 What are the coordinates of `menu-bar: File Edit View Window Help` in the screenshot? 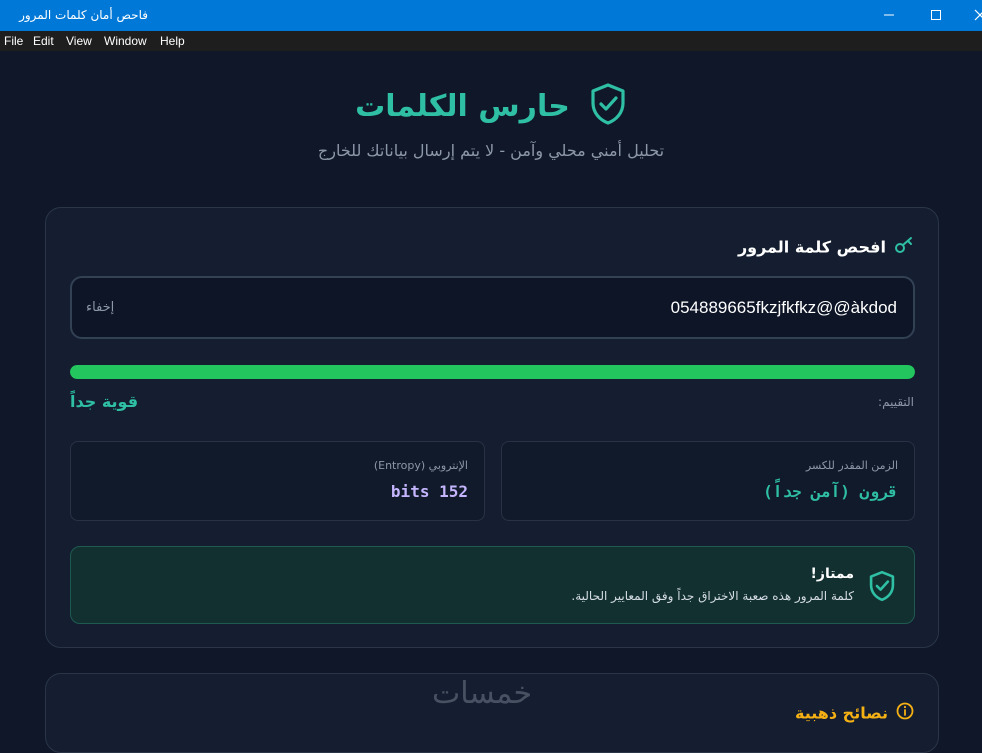 It's located at (491, 41).